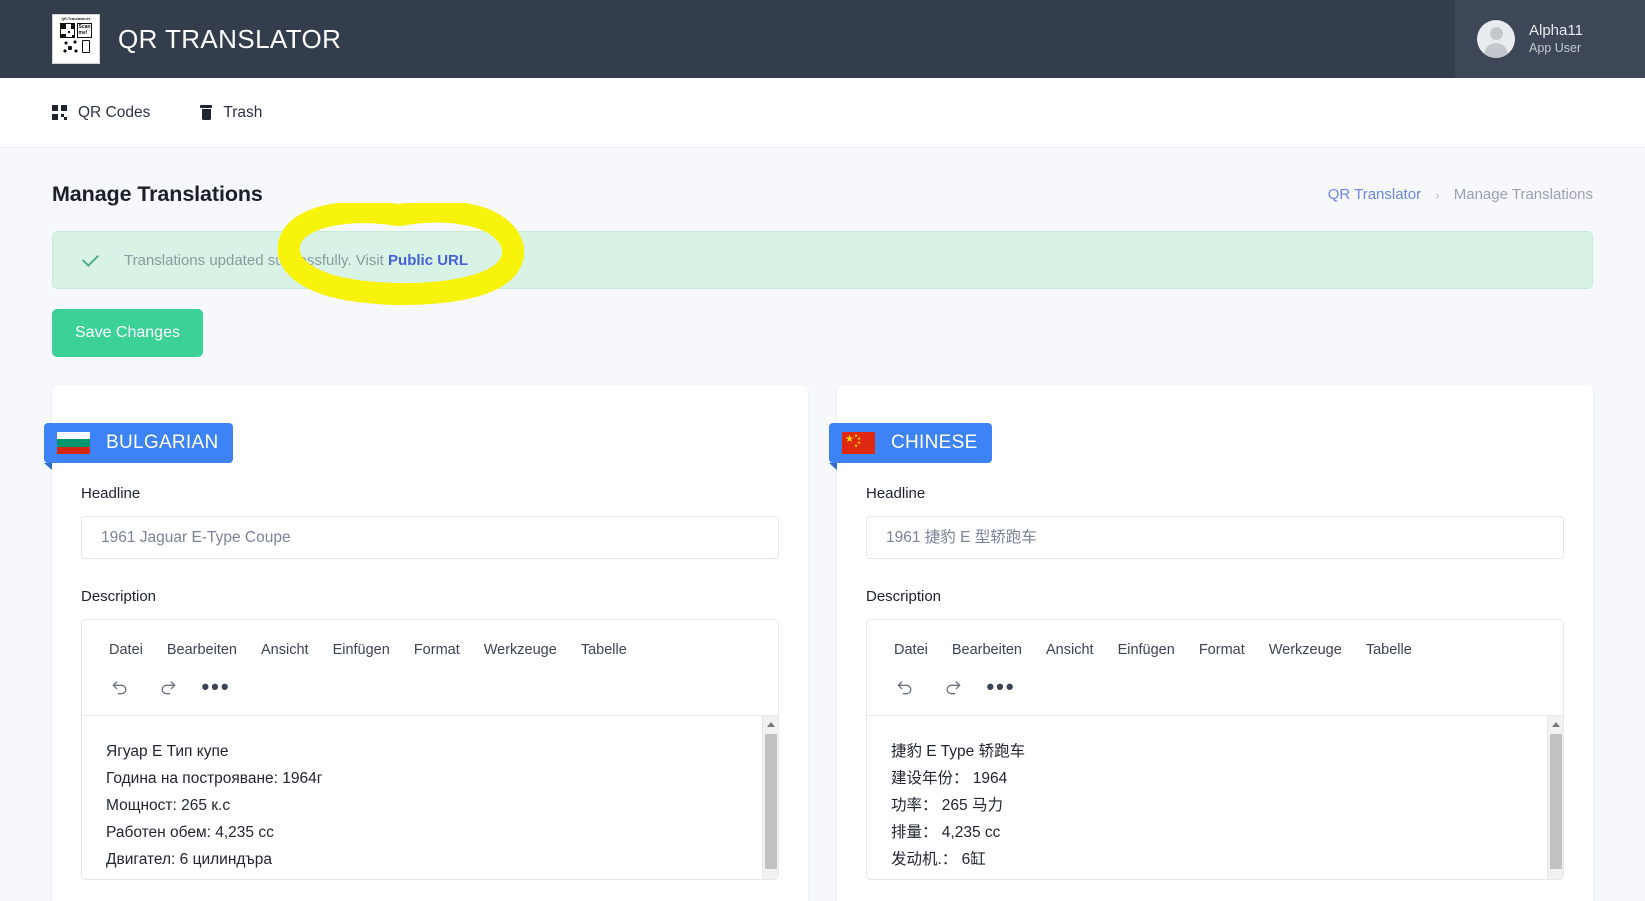  I want to click on menu-format-bulgarian: Format, so click(437, 650).